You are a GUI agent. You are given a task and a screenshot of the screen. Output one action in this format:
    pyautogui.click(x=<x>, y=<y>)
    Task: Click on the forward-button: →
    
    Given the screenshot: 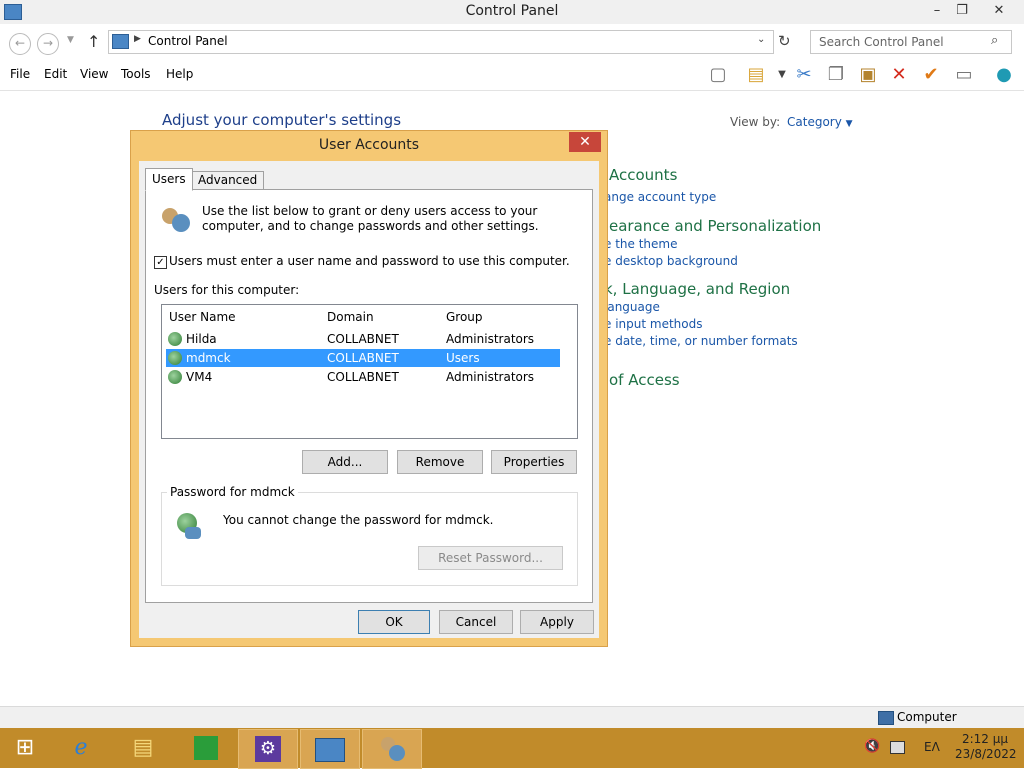 What is the action you would take?
    pyautogui.click(x=48, y=44)
    